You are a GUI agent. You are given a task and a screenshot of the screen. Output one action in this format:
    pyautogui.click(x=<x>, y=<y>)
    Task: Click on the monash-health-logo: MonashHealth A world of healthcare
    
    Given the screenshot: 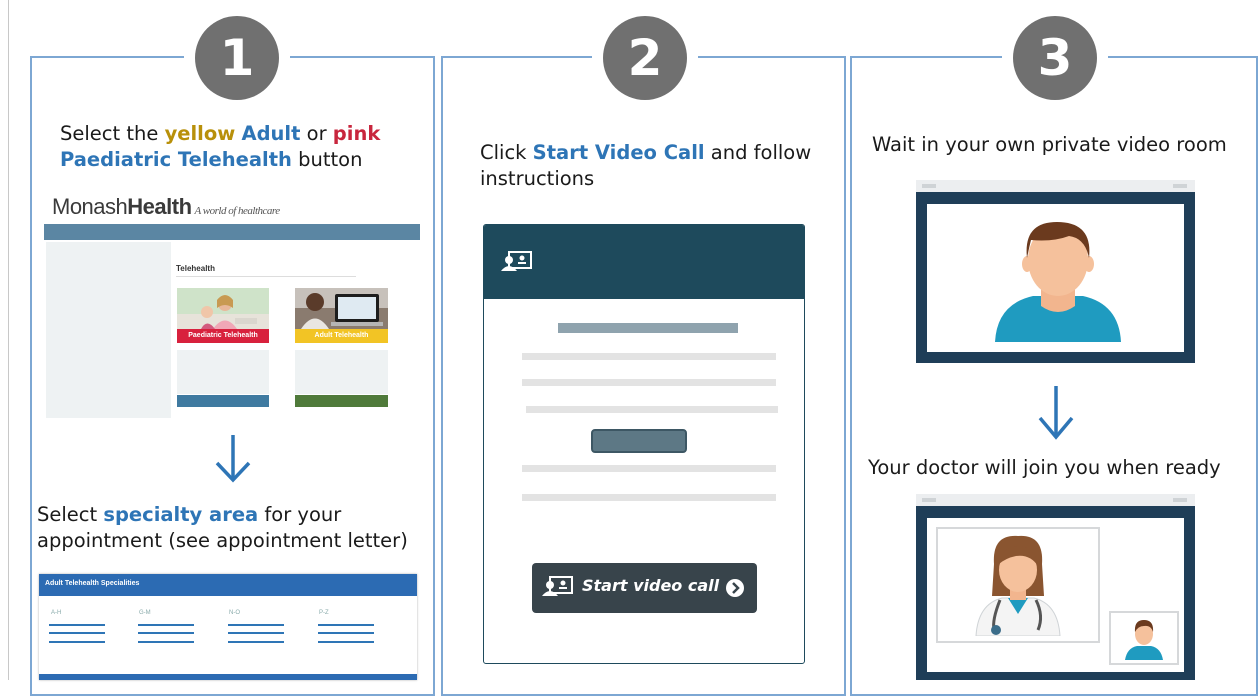 What is the action you would take?
    pyautogui.click(x=166, y=206)
    